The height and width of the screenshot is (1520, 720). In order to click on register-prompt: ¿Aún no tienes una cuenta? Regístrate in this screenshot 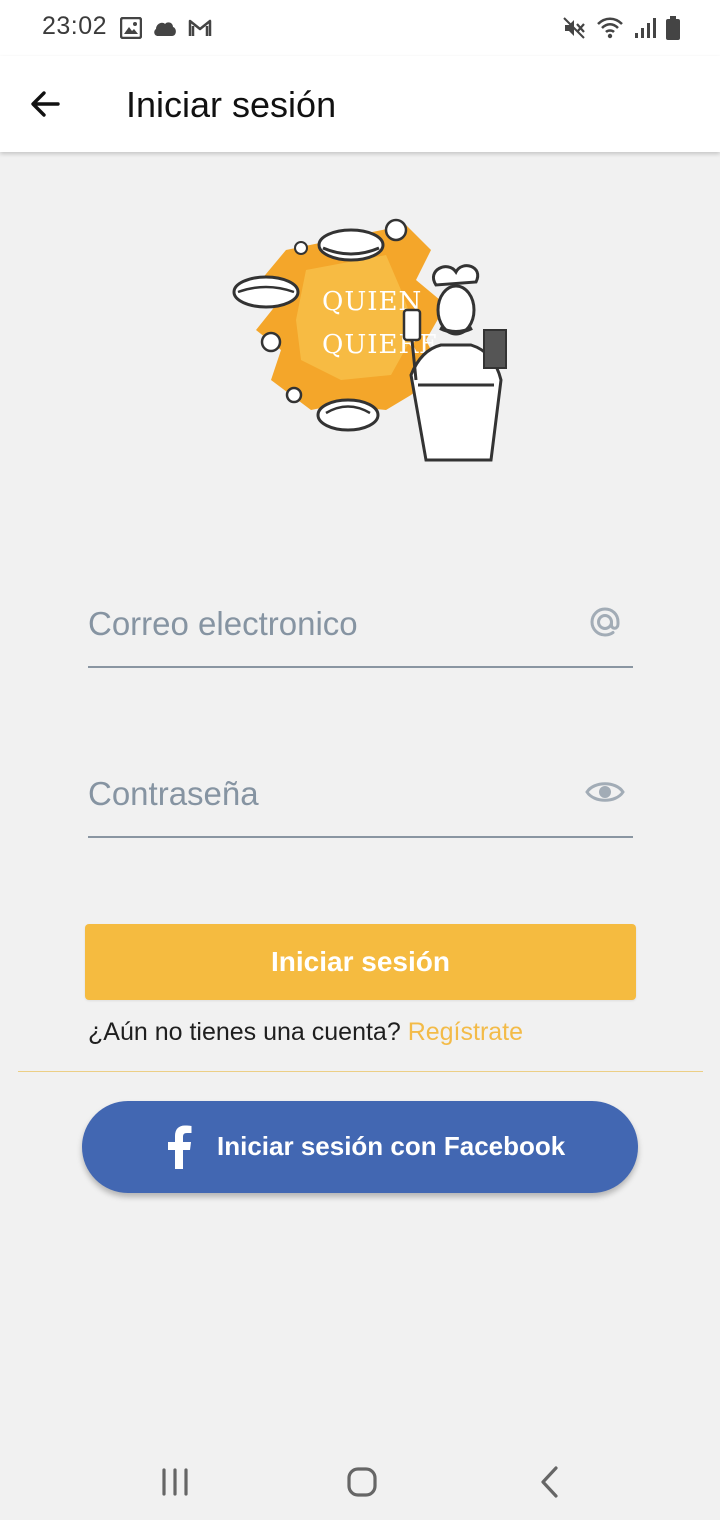, I will do `click(305, 1032)`.